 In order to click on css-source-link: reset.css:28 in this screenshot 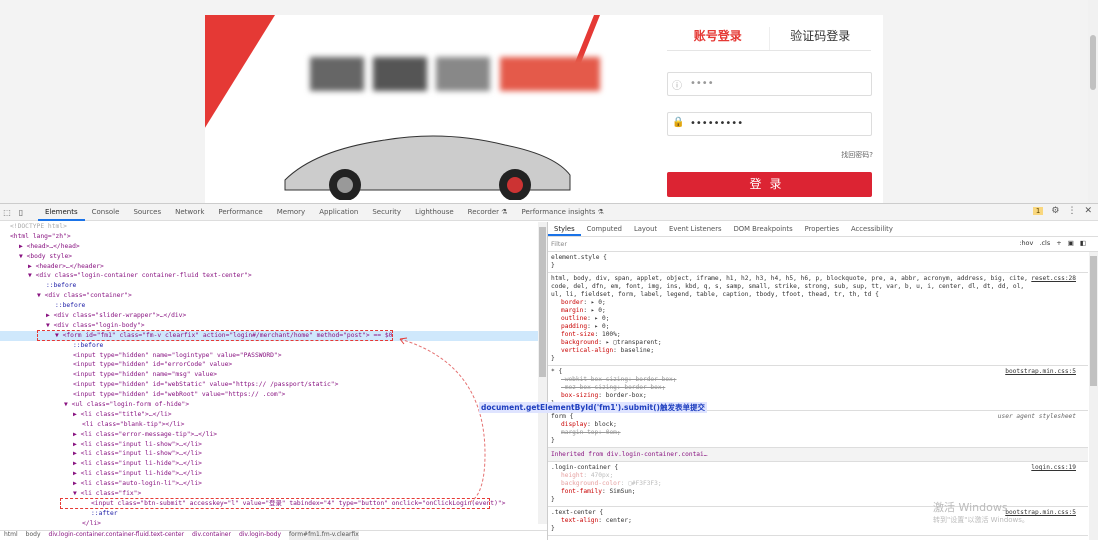, I will do `click(1053, 279)`.